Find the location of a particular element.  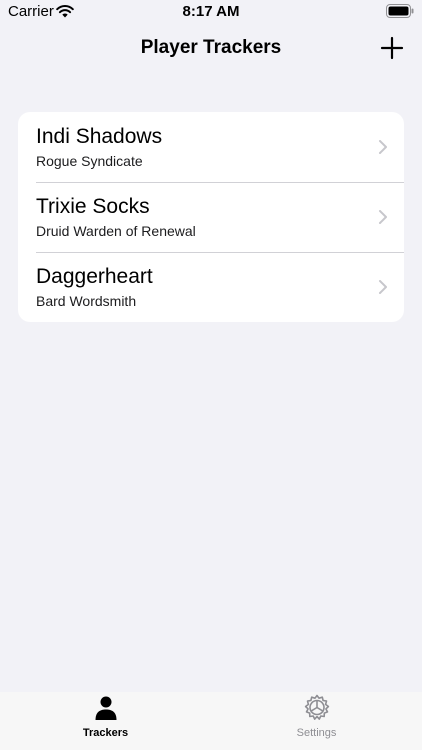

list-item: Indi Shadows Rogue Syndicate is located at coordinates (211, 147).